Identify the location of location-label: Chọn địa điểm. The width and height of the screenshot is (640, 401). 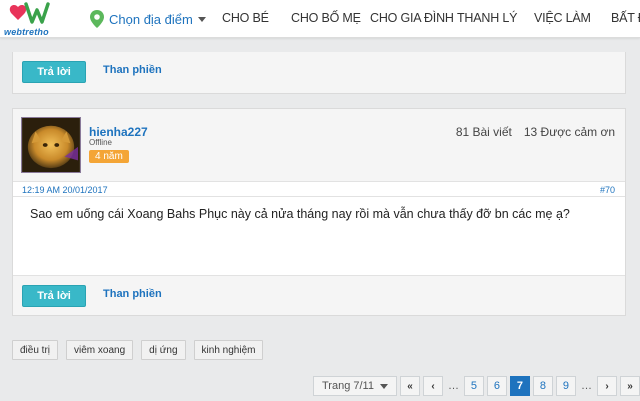
(151, 19).